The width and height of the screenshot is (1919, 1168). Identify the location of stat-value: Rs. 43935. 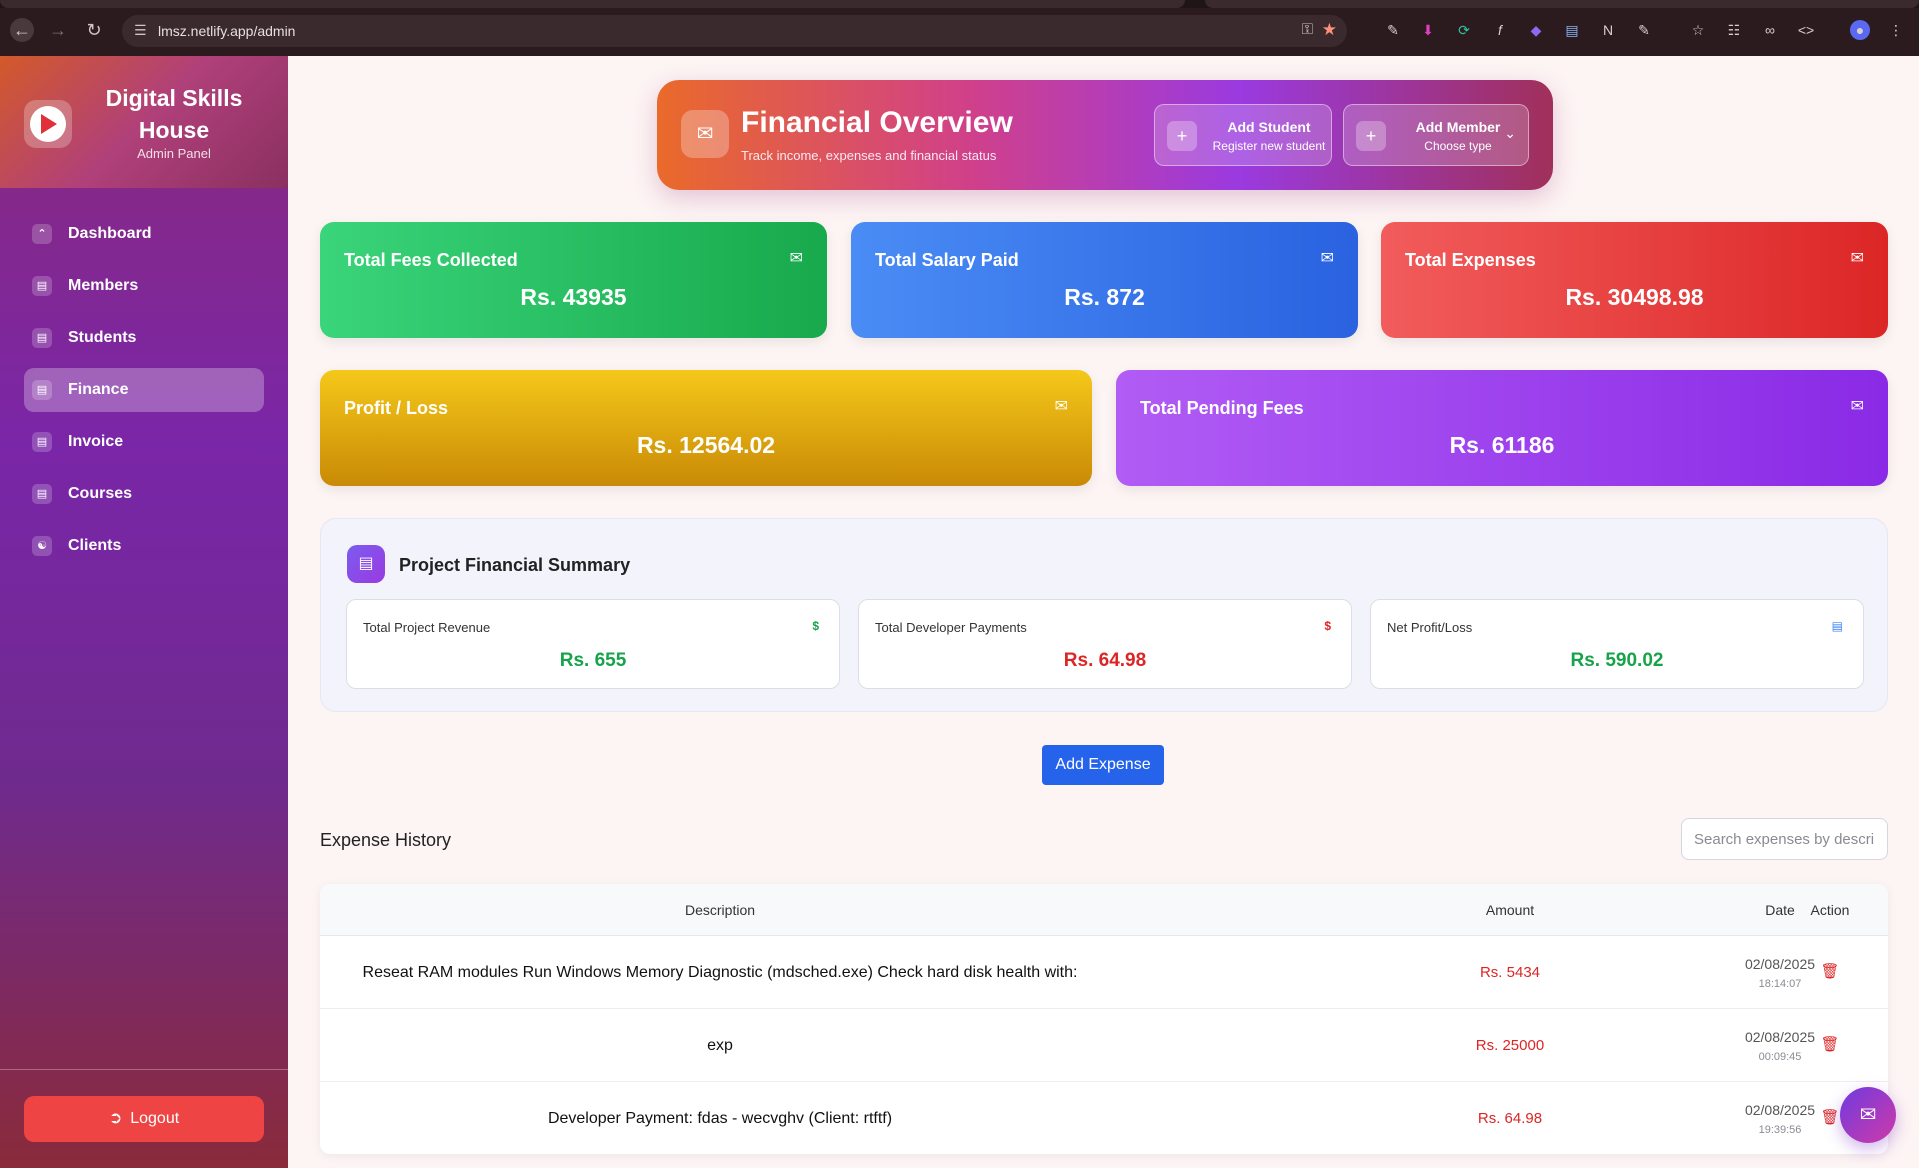
(573, 297).